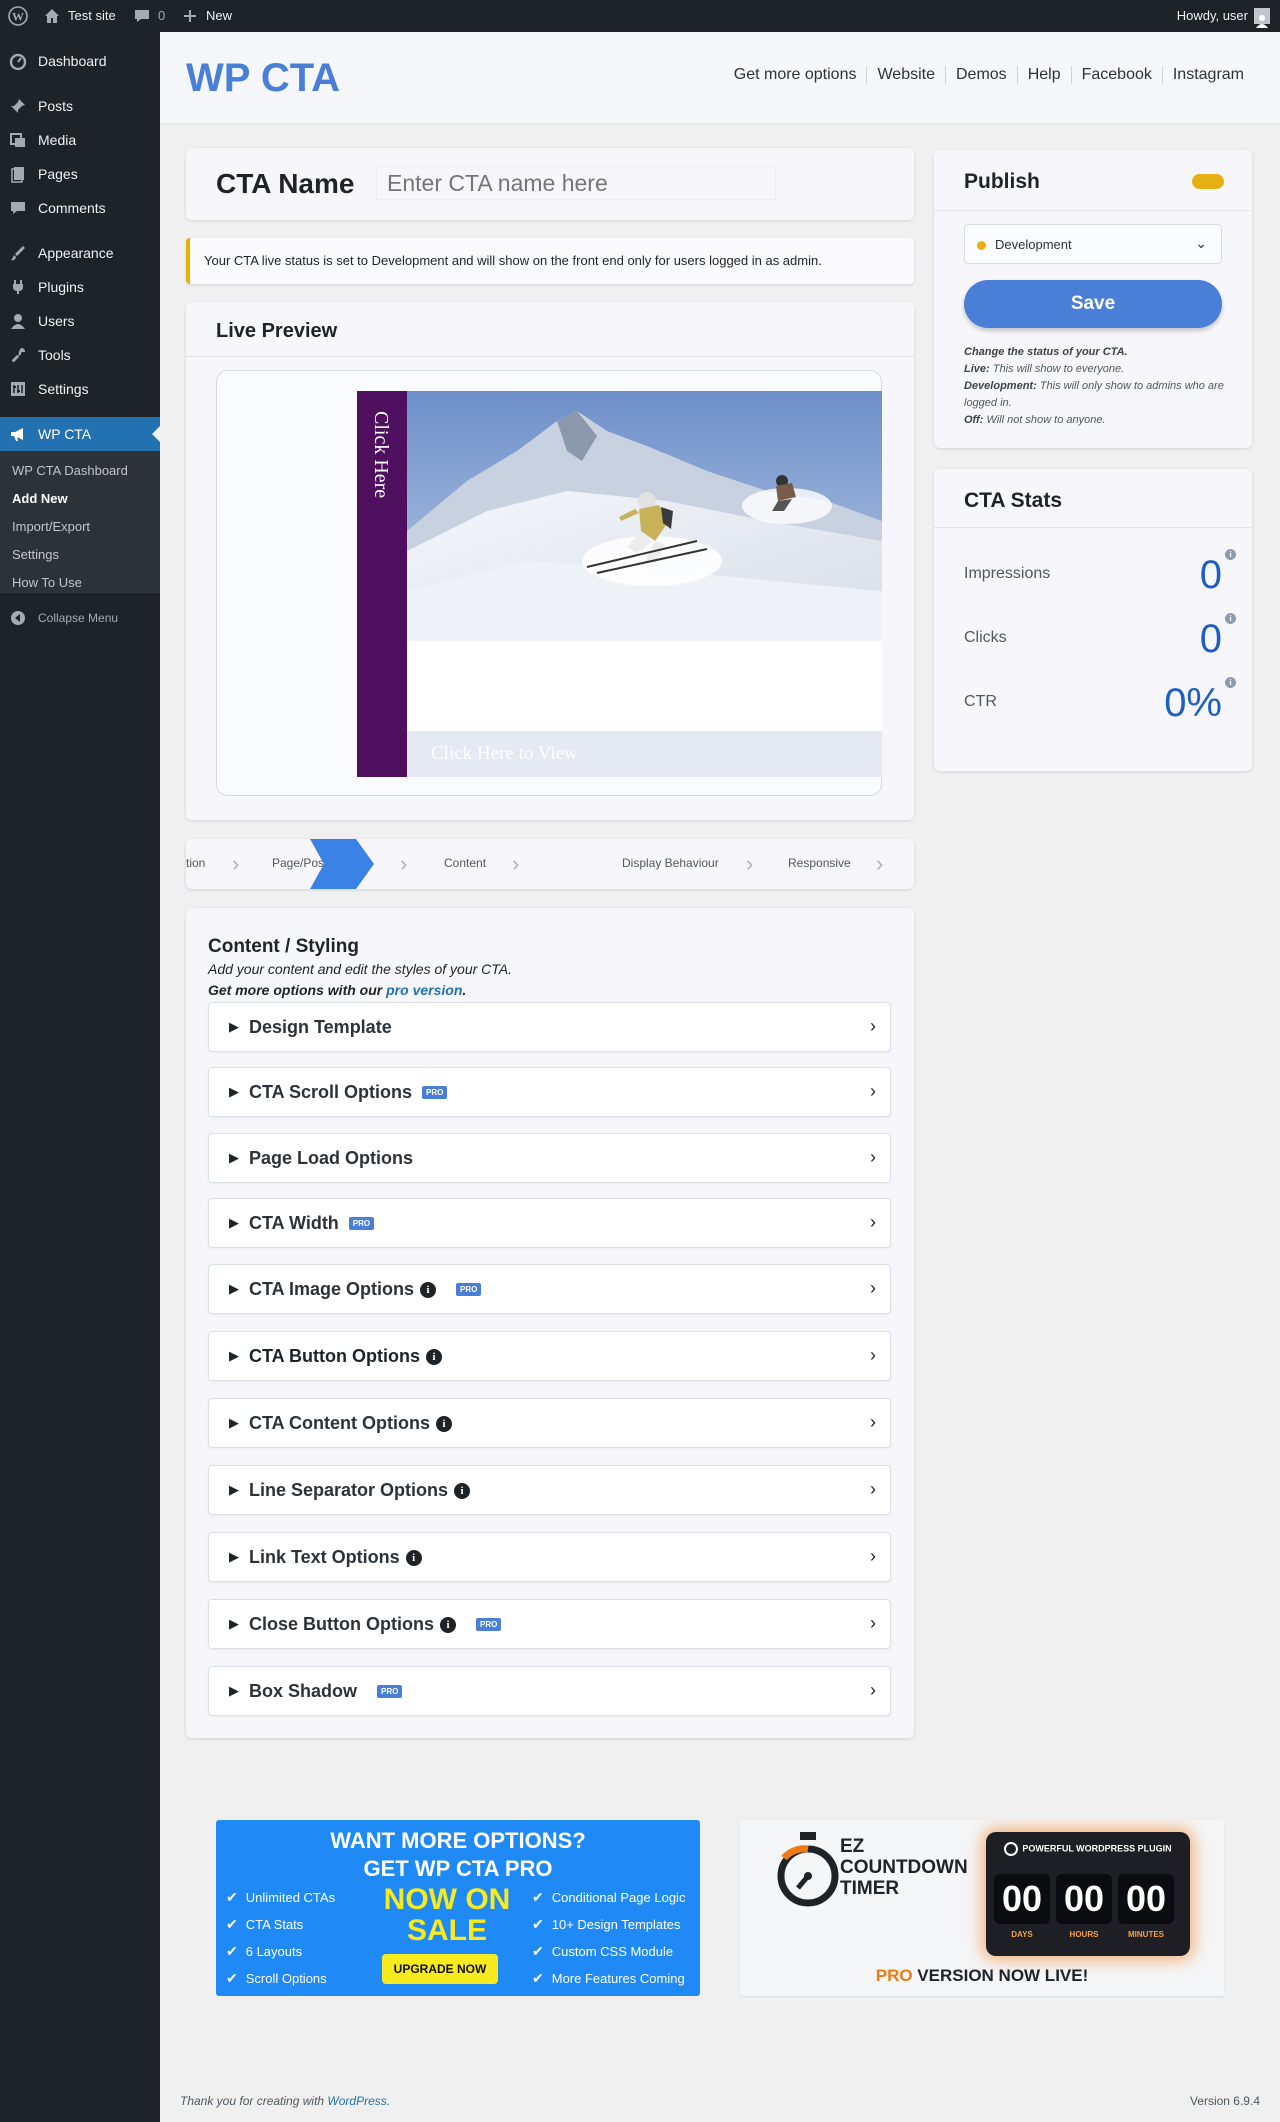  What do you see at coordinates (381, 455) in the screenshot?
I see `side-tab-text: Click Here` at bounding box center [381, 455].